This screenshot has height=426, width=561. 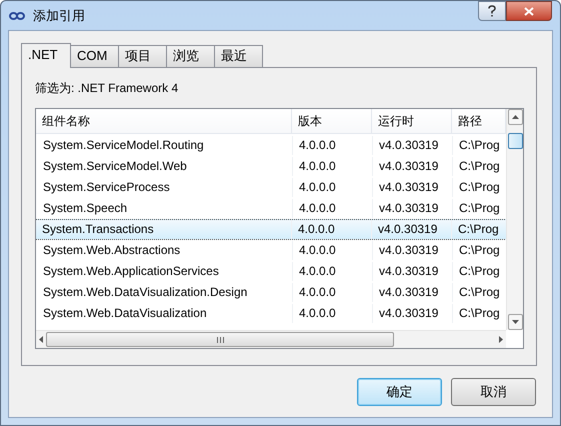 I want to click on tab: 项目, so click(x=142, y=56).